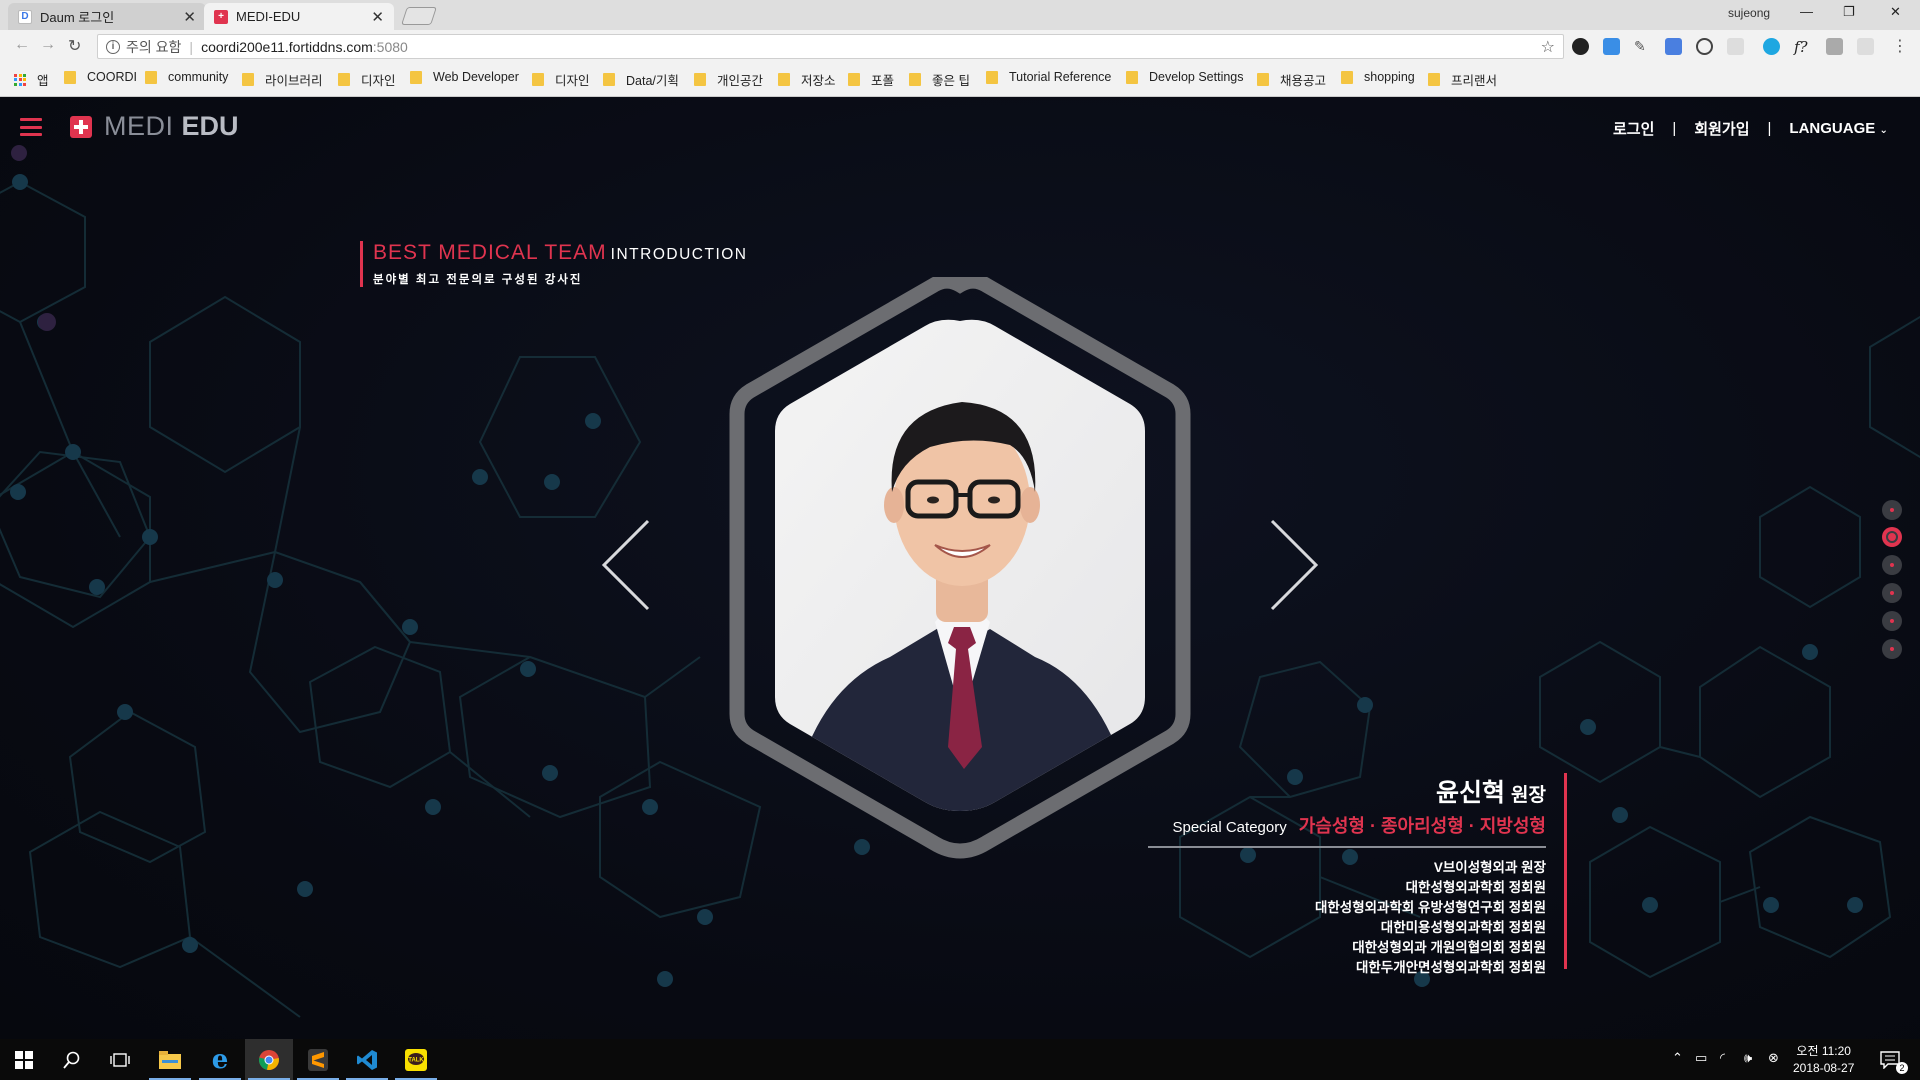  Describe the element at coordinates (1642, 46) in the screenshot. I see `eyedropper-icon: ✎` at that location.